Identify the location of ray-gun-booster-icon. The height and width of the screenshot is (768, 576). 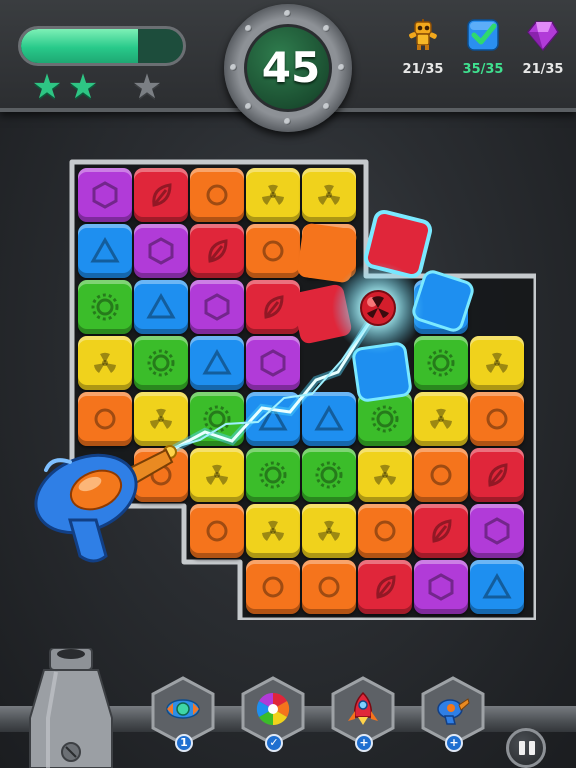
(453, 711).